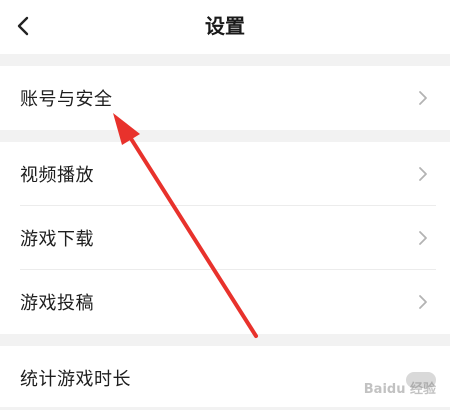 This screenshot has width=450, height=410. I want to click on watermark: Baidu 经验, so click(399, 389).